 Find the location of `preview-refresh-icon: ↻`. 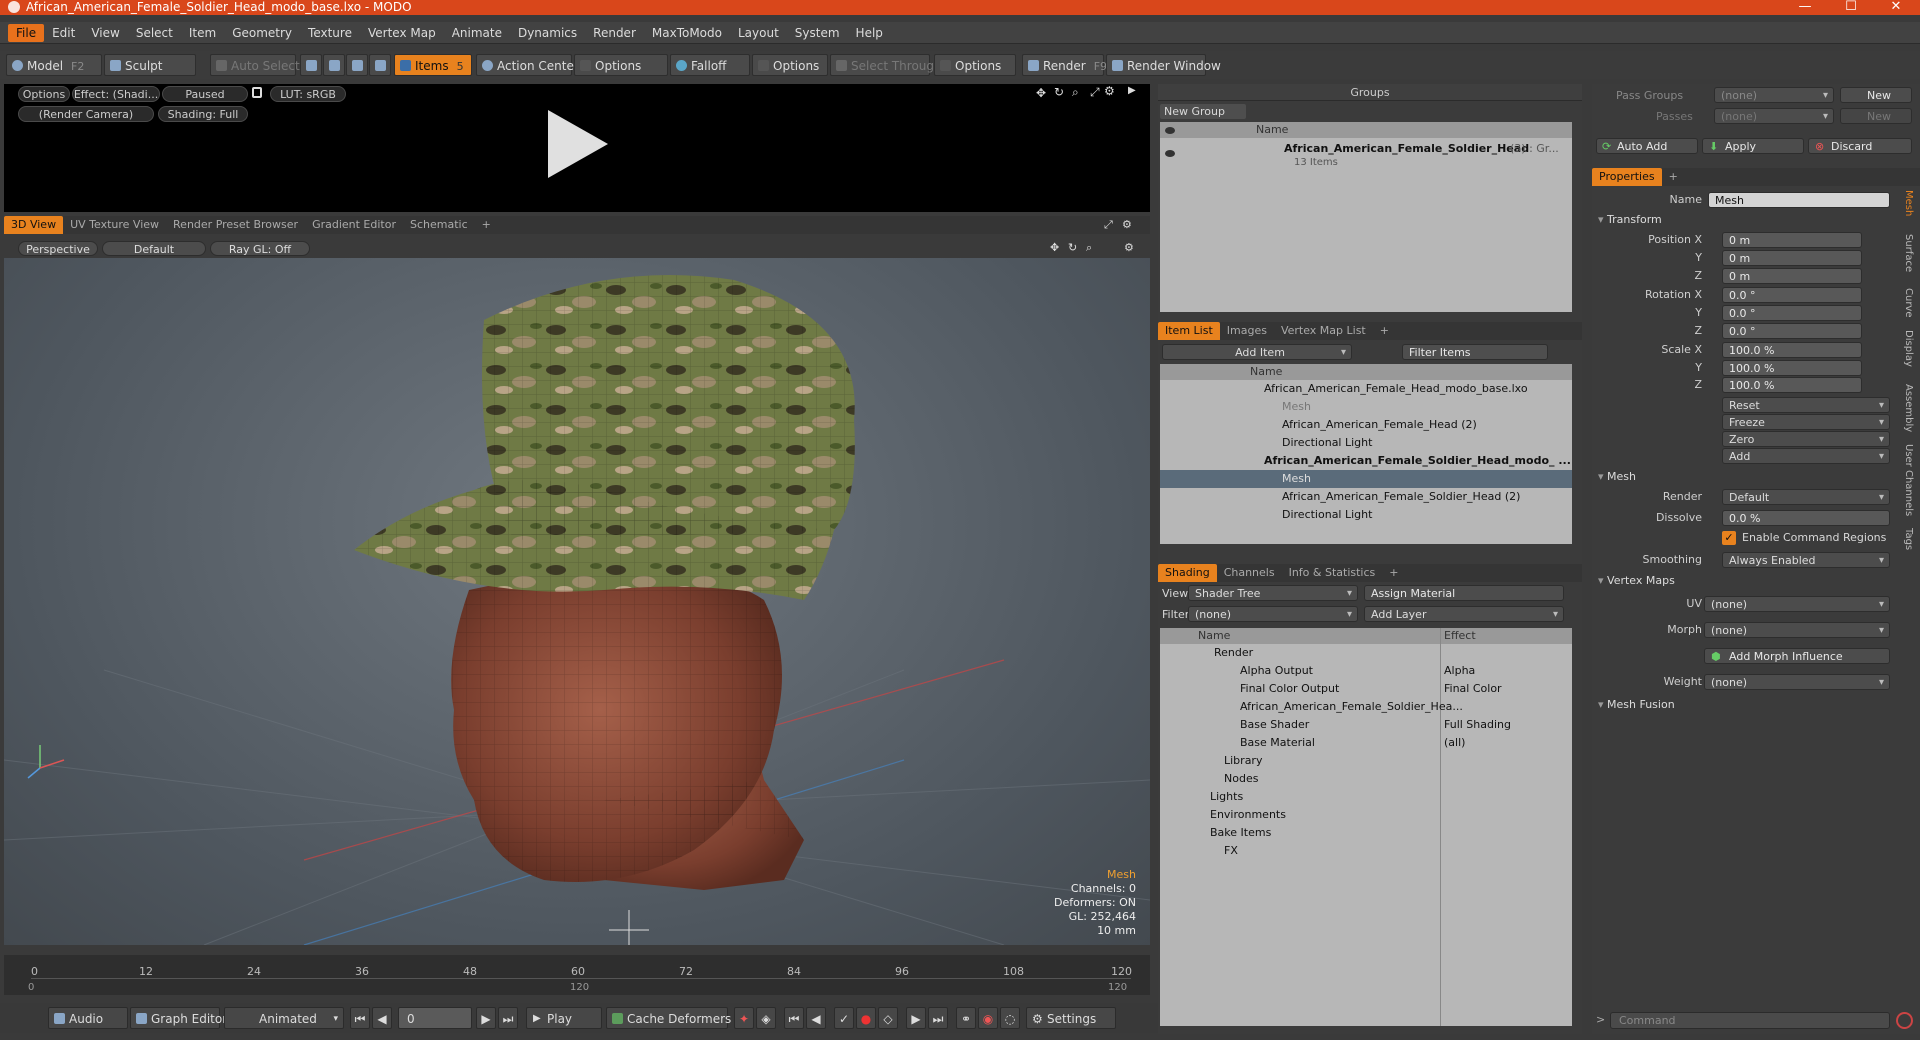

preview-refresh-icon: ↻ is located at coordinates (1059, 92).